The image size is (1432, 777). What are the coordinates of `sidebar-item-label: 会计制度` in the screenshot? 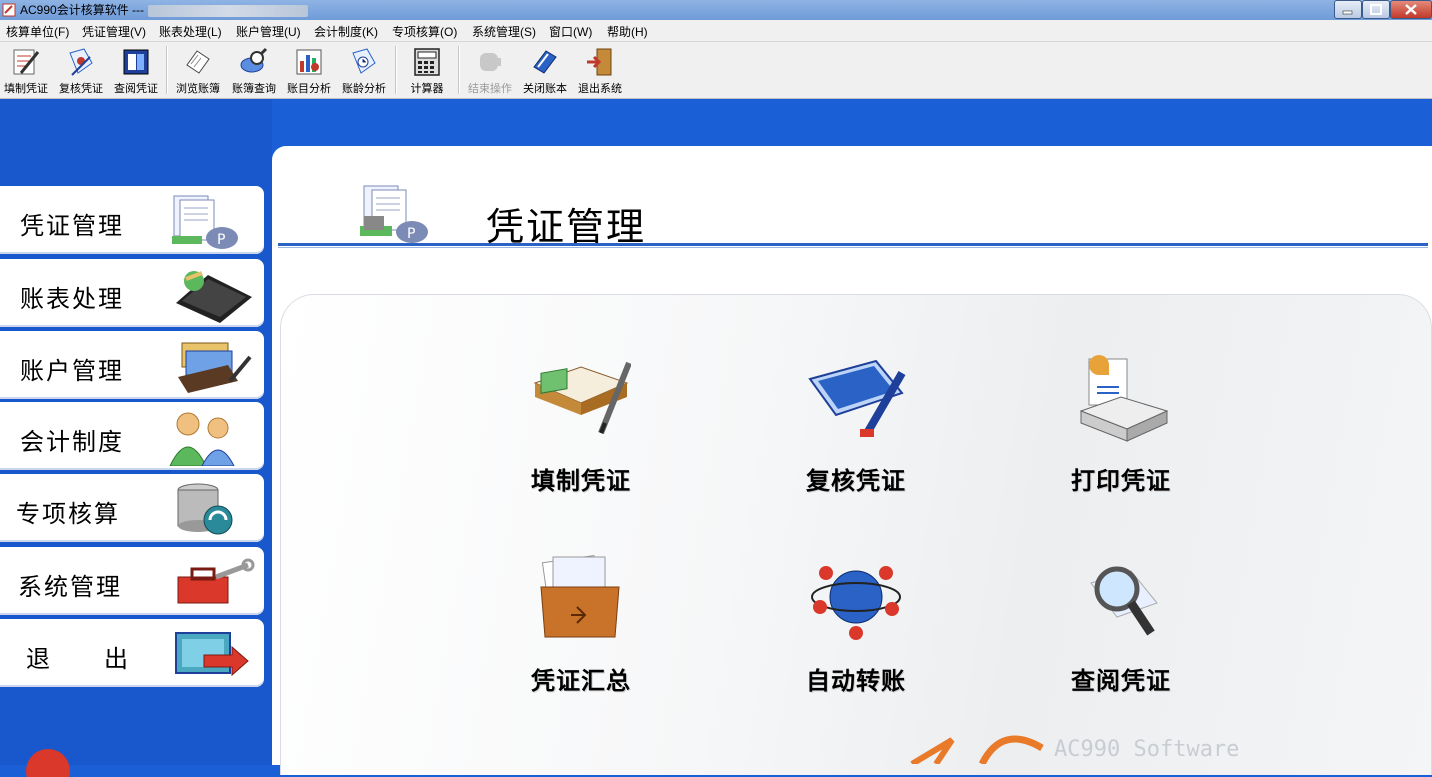 It's located at (72, 442).